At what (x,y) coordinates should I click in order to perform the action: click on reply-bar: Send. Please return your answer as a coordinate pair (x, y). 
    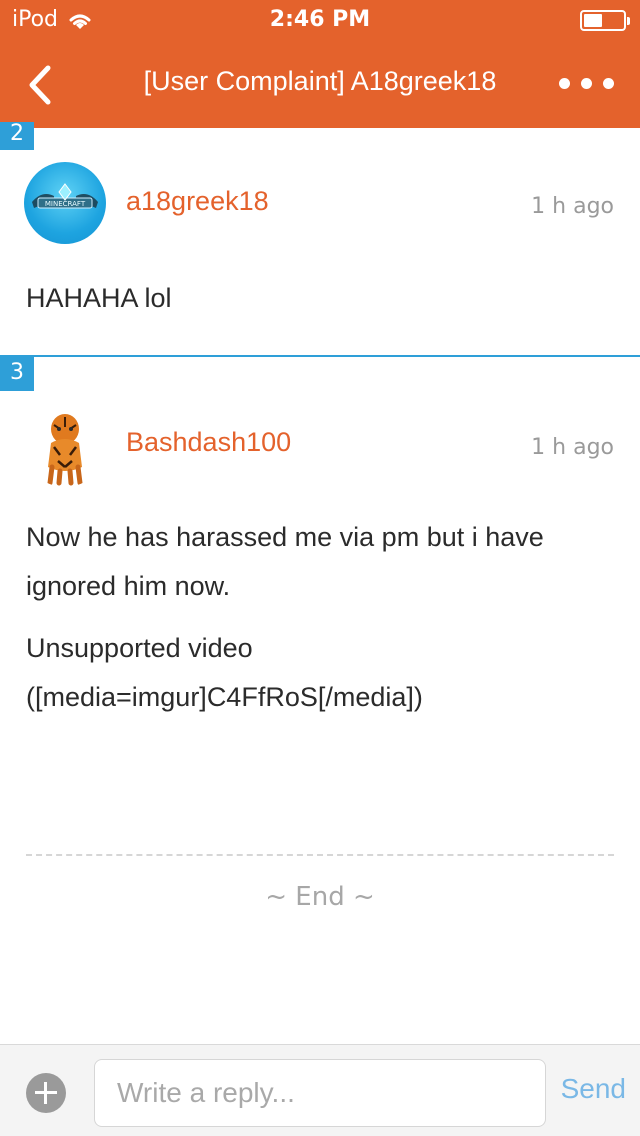
    Looking at the image, I should click on (320, 1090).